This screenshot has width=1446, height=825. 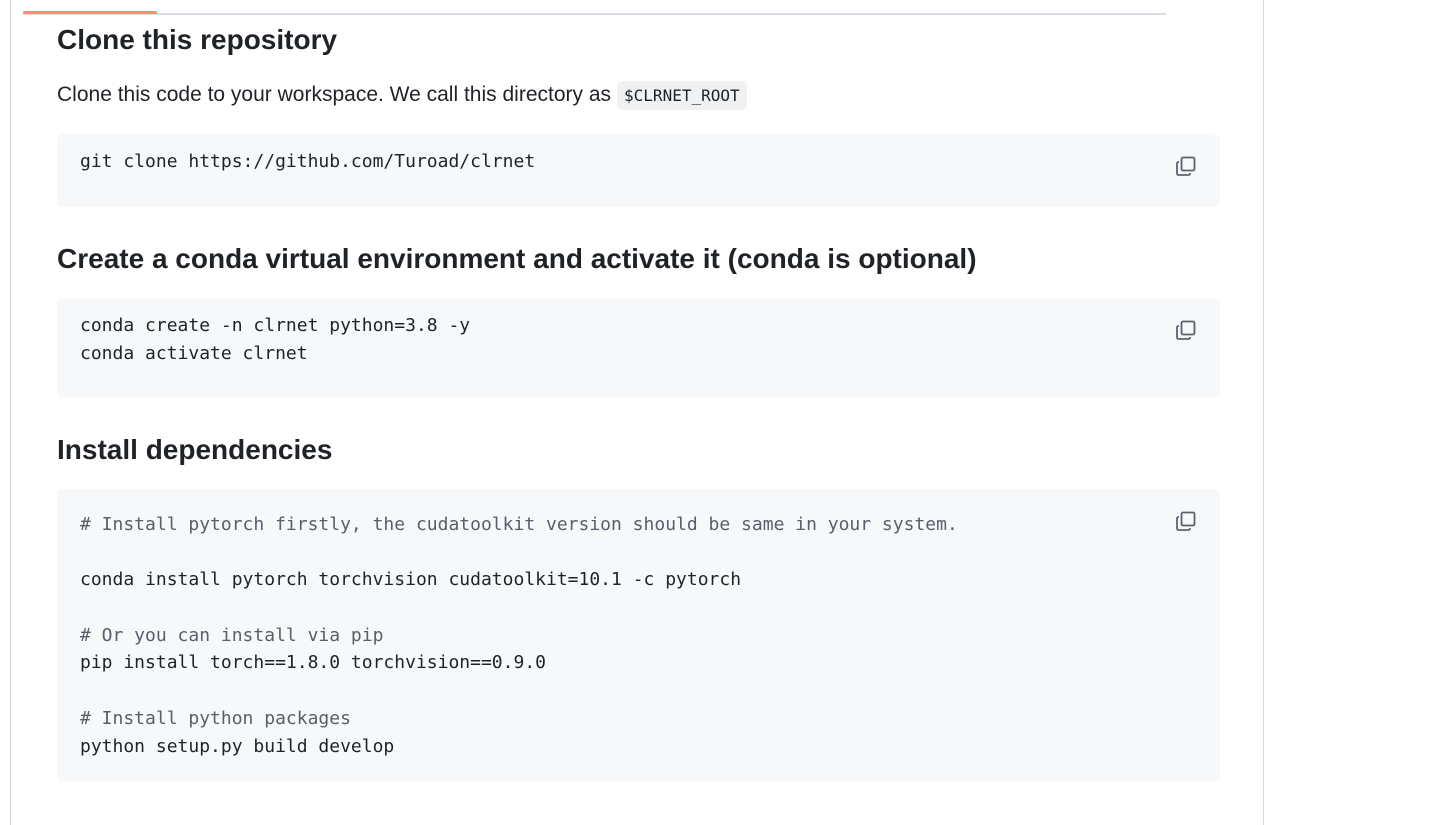 I want to click on heading-install-dependencies: Install dependencies, so click(x=195, y=449).